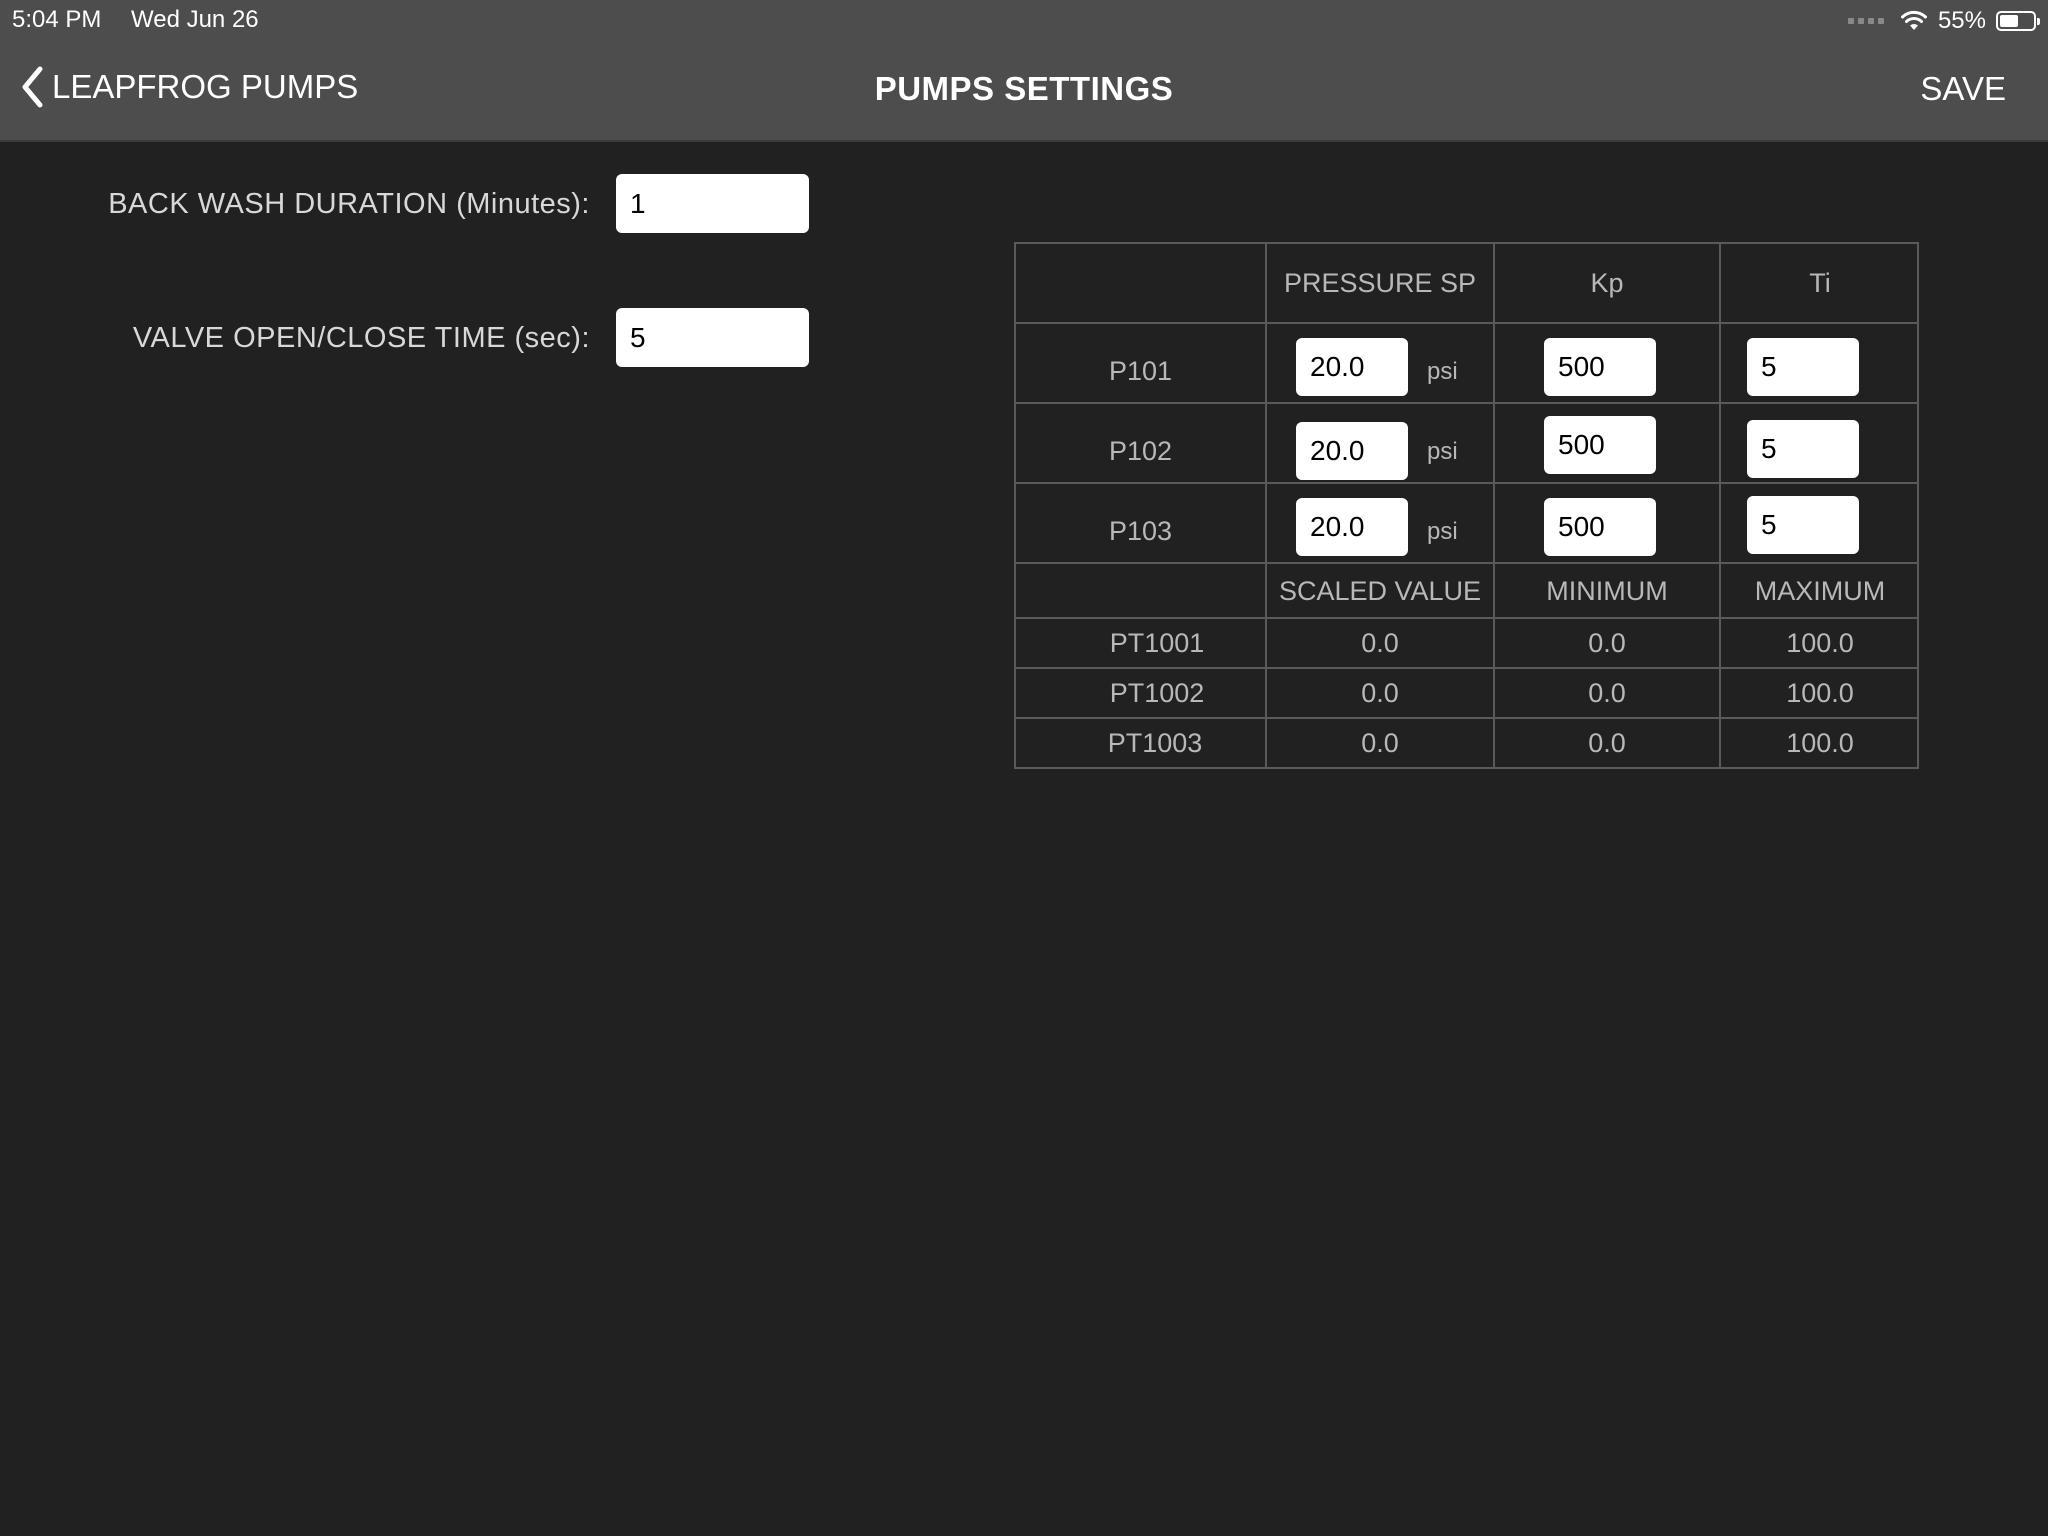 This screenshot has width=2048, height=1536. Describe the element at coordinates (349, 204) in the screenshot. I see `backwash-duration-label: BACK WASH DURATION (Minutes):` at that location.